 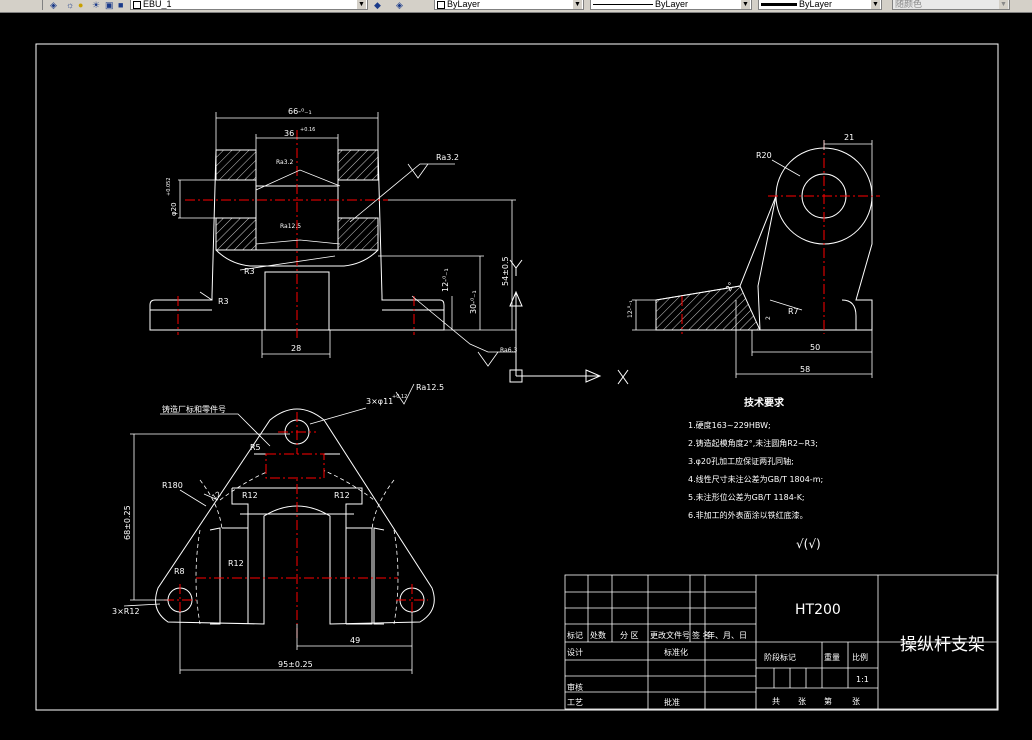 I want to click on part-name: 操纵杆支架, so click(x=942, y=645).